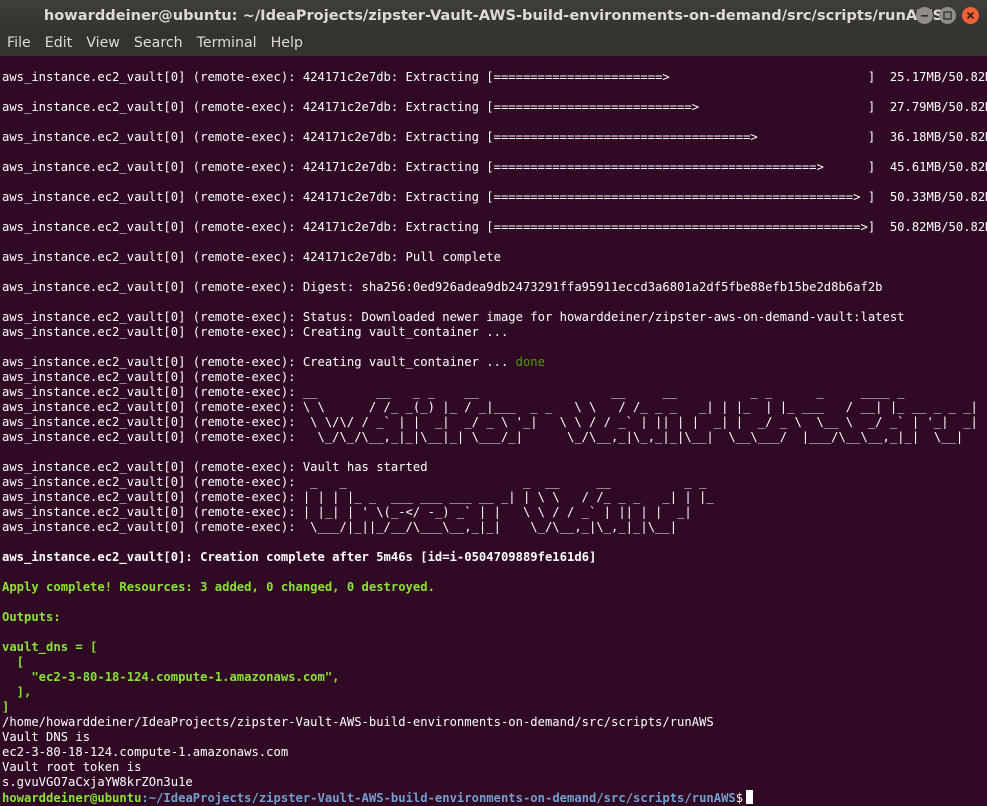 The height and width of the screenshot is (806, 987). I want to click on done-status: done, so click(530, 362).